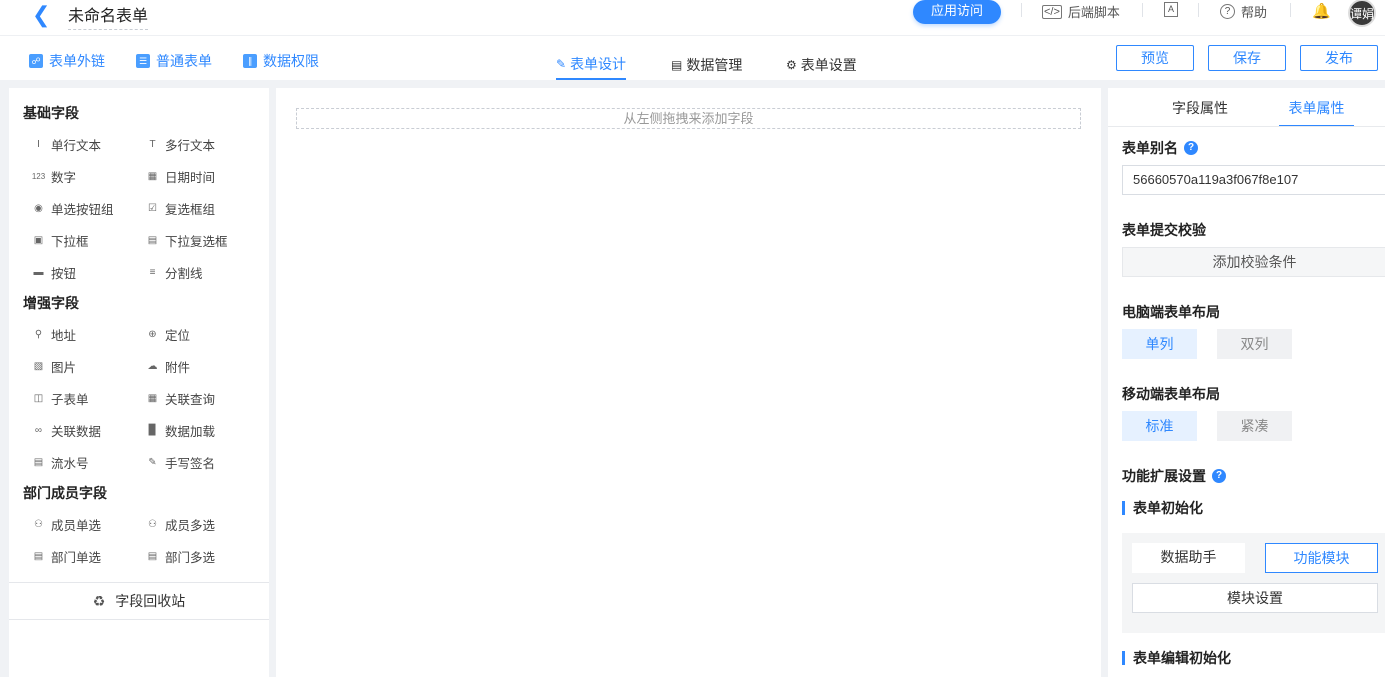 This screenshot has height=677, width=1385. I want to click on field-label: 单行文本, so click(76, 146).